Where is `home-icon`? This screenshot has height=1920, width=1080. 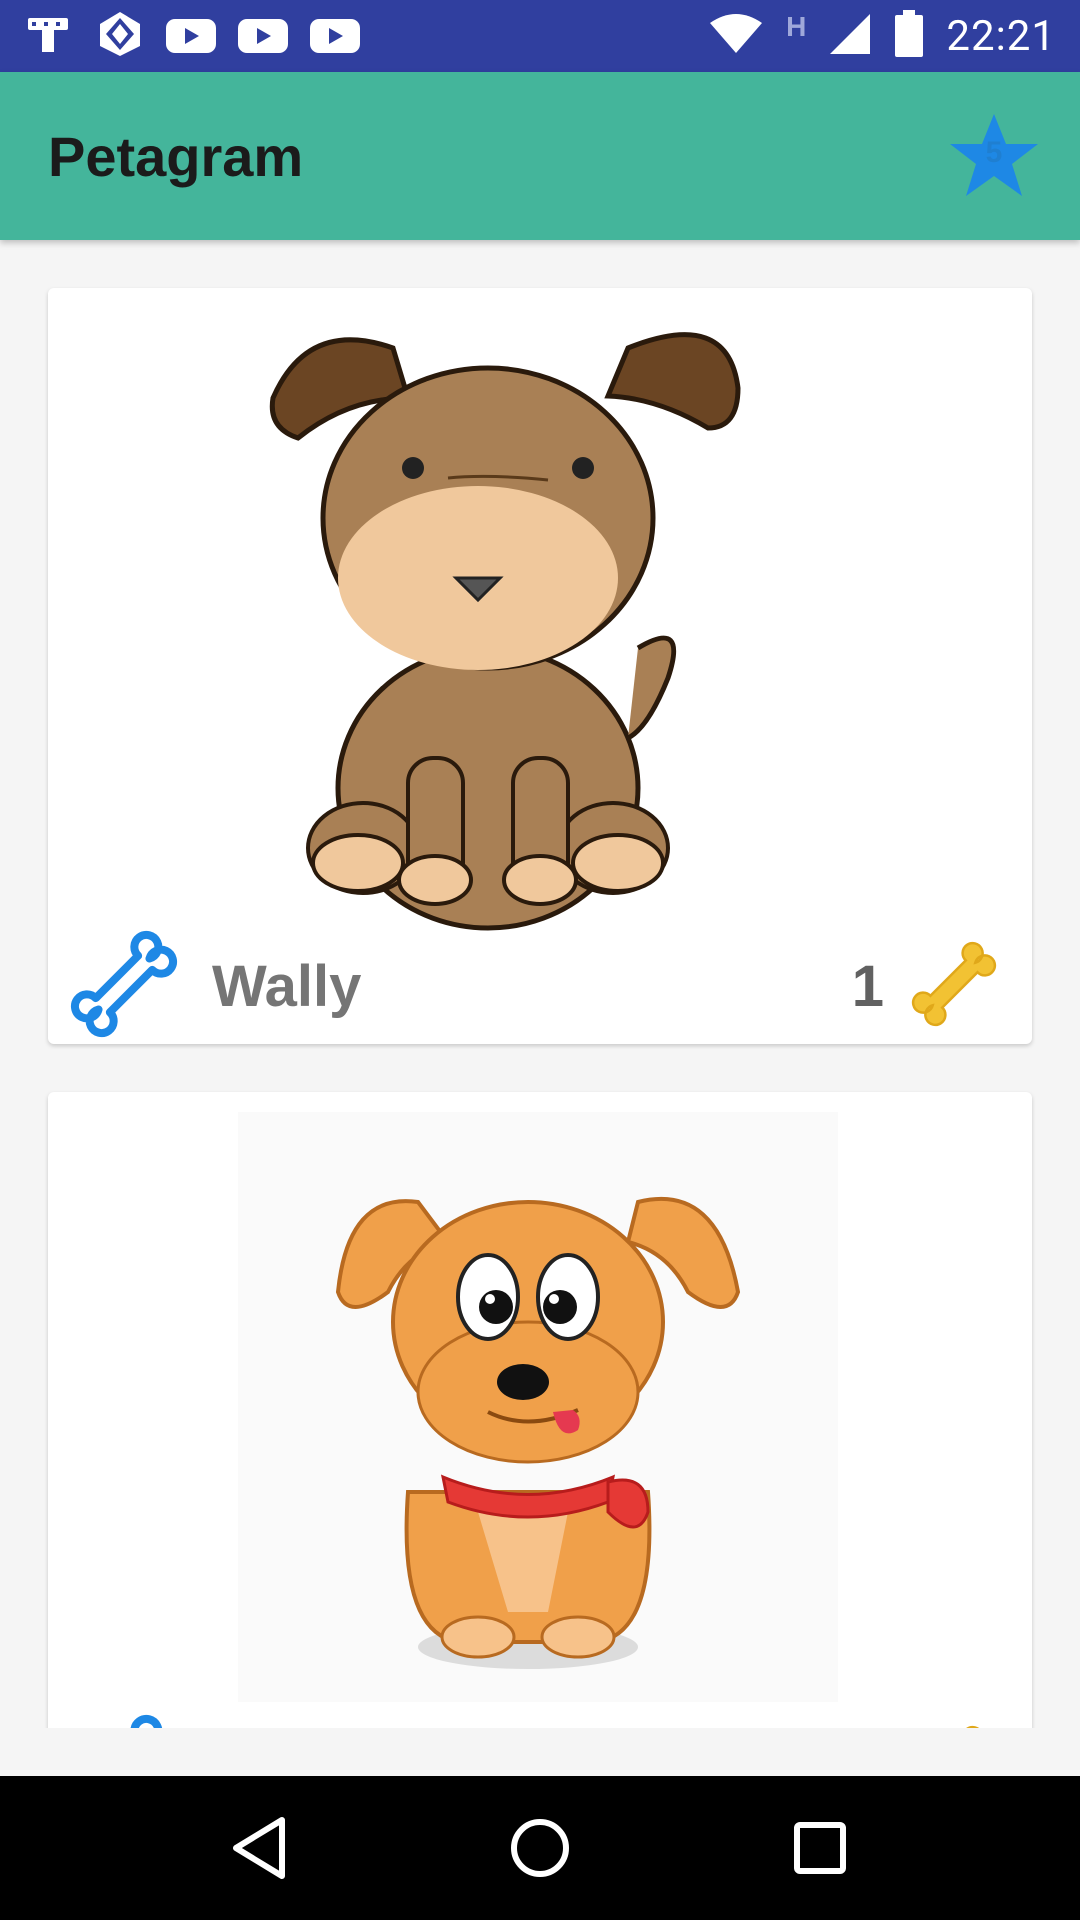
home-icon is located at coordinates (540, 1848).